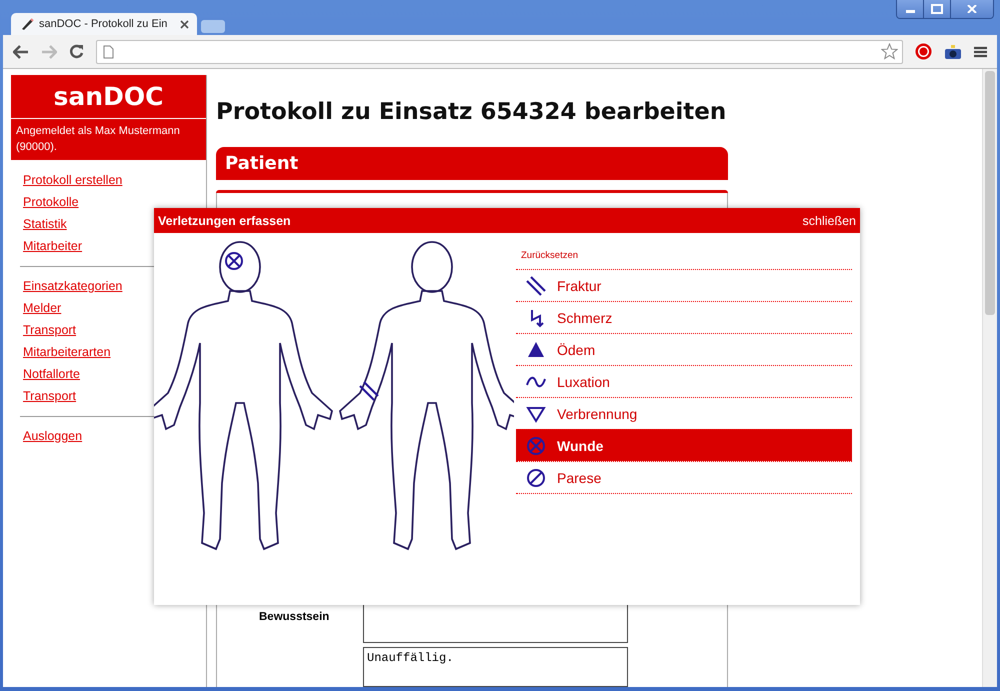  What do you see at coordinates (684, 349) in the screenshot?
I see `injury-type-item: Ödem` at bounding box center [684, 349].